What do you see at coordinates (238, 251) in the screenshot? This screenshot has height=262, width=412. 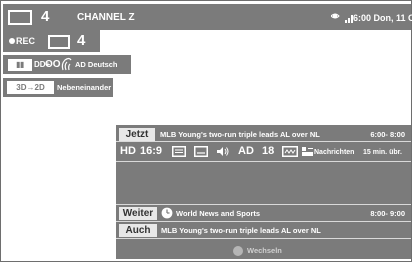 I see `navigation-button-icon` at bounding box center [238, 251].